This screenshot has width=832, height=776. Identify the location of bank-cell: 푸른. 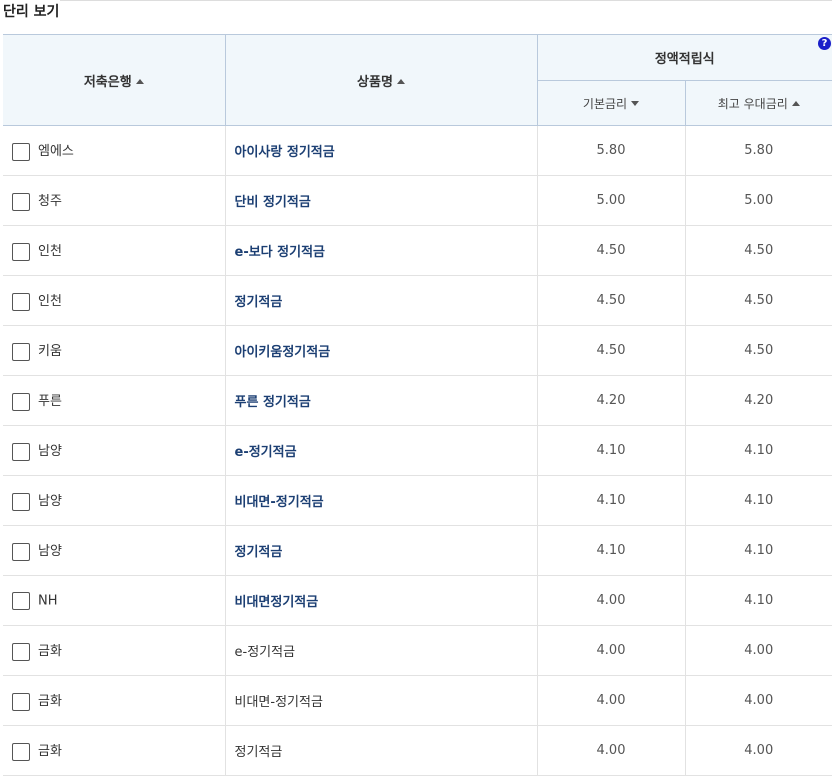
(114, 400).